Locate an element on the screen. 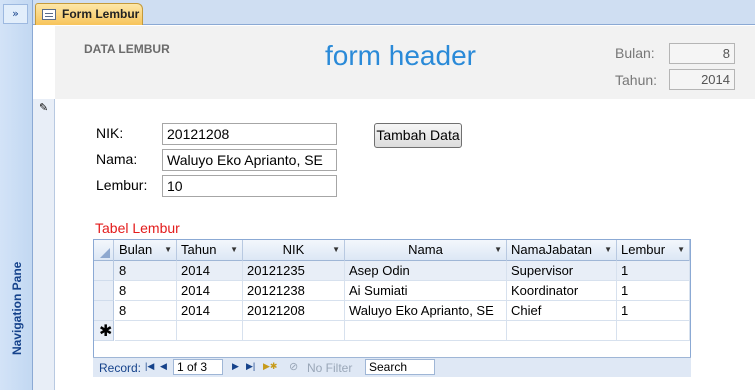 Image resolution: width=755 pixels, height=390 pixels. tab-form-lembur: Form Lembur is located at coordinates (89, 14).